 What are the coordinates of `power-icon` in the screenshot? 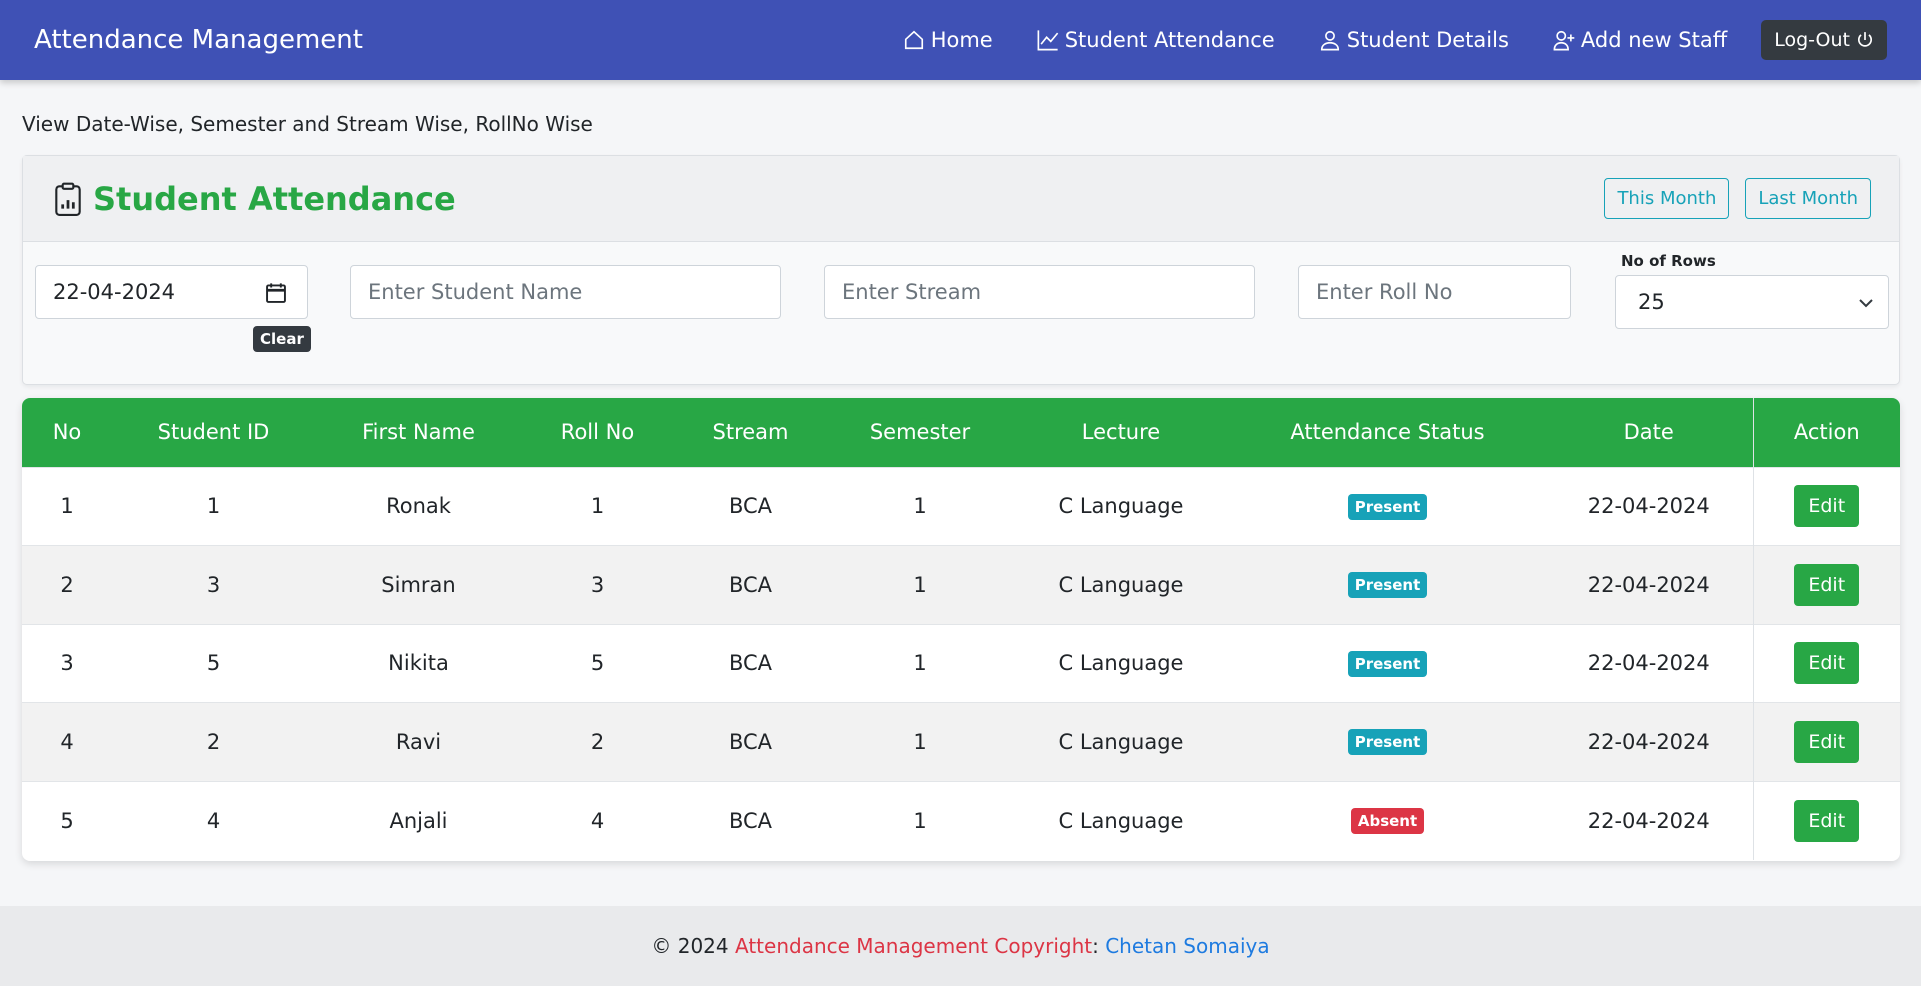 It's located at (1865, 39).